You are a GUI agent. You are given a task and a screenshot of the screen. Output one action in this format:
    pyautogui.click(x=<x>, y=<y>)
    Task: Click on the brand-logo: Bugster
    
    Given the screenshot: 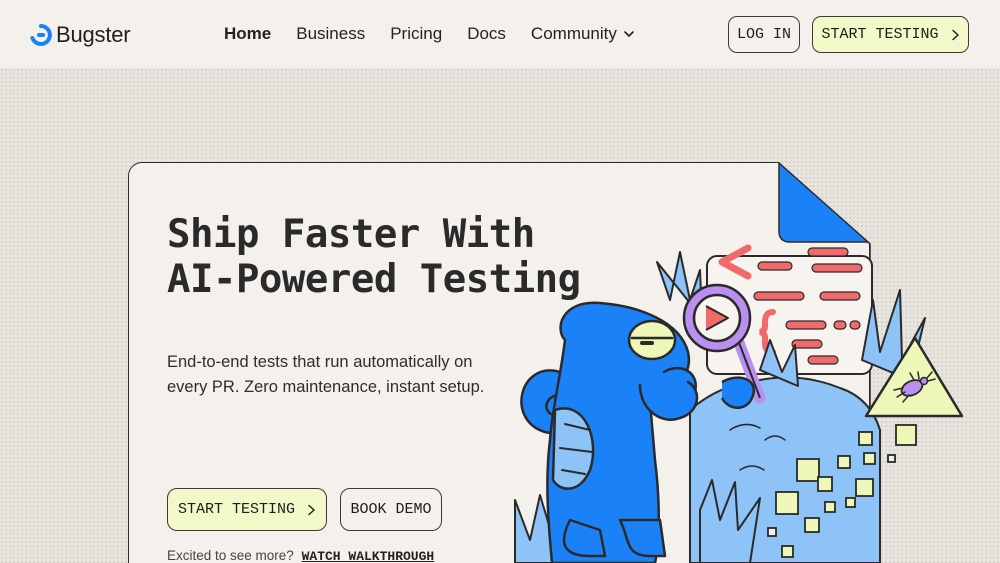 What is the action you would take?
    pyautogui.click(x=80, y=35)
    